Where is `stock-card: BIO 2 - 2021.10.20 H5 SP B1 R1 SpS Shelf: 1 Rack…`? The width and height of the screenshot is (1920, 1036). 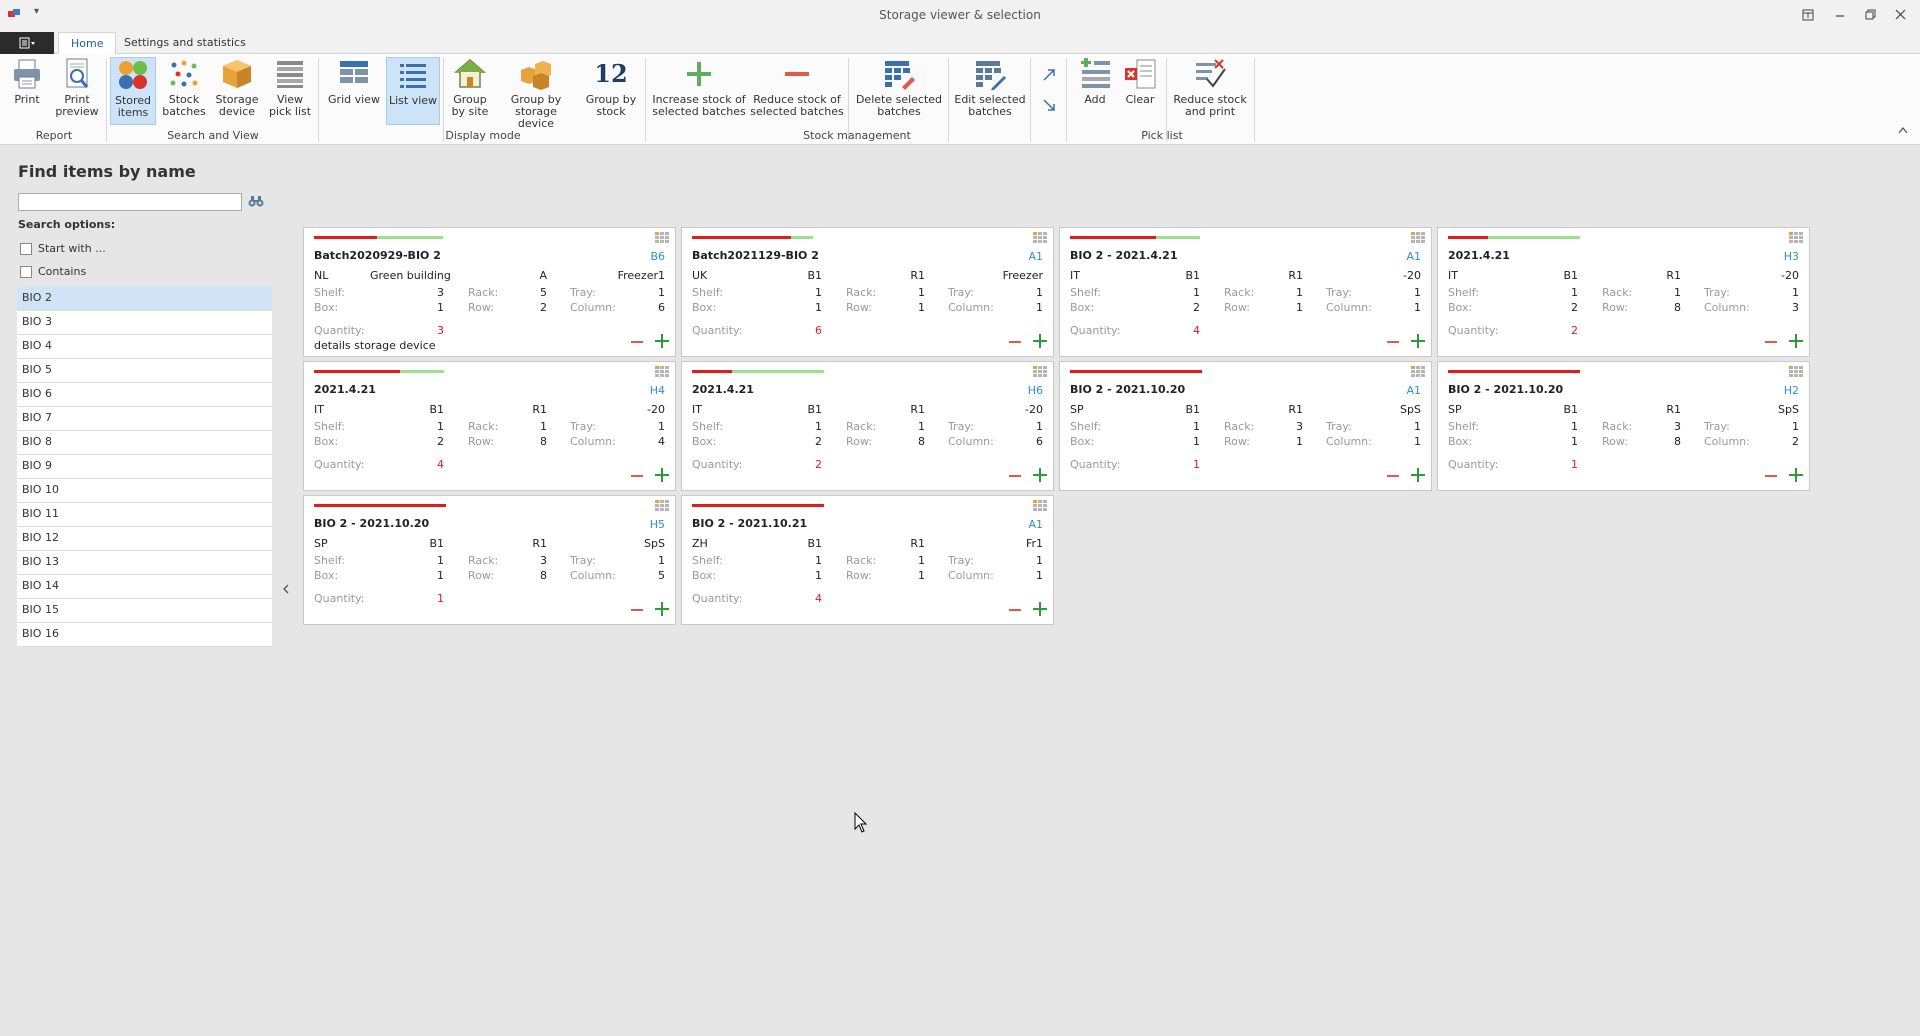
stock-card: BIO 2 - 2021.10.20 H5 SP B1 R1 SpS Shelf: 1 Rack… is located at coordinates (489, 560).